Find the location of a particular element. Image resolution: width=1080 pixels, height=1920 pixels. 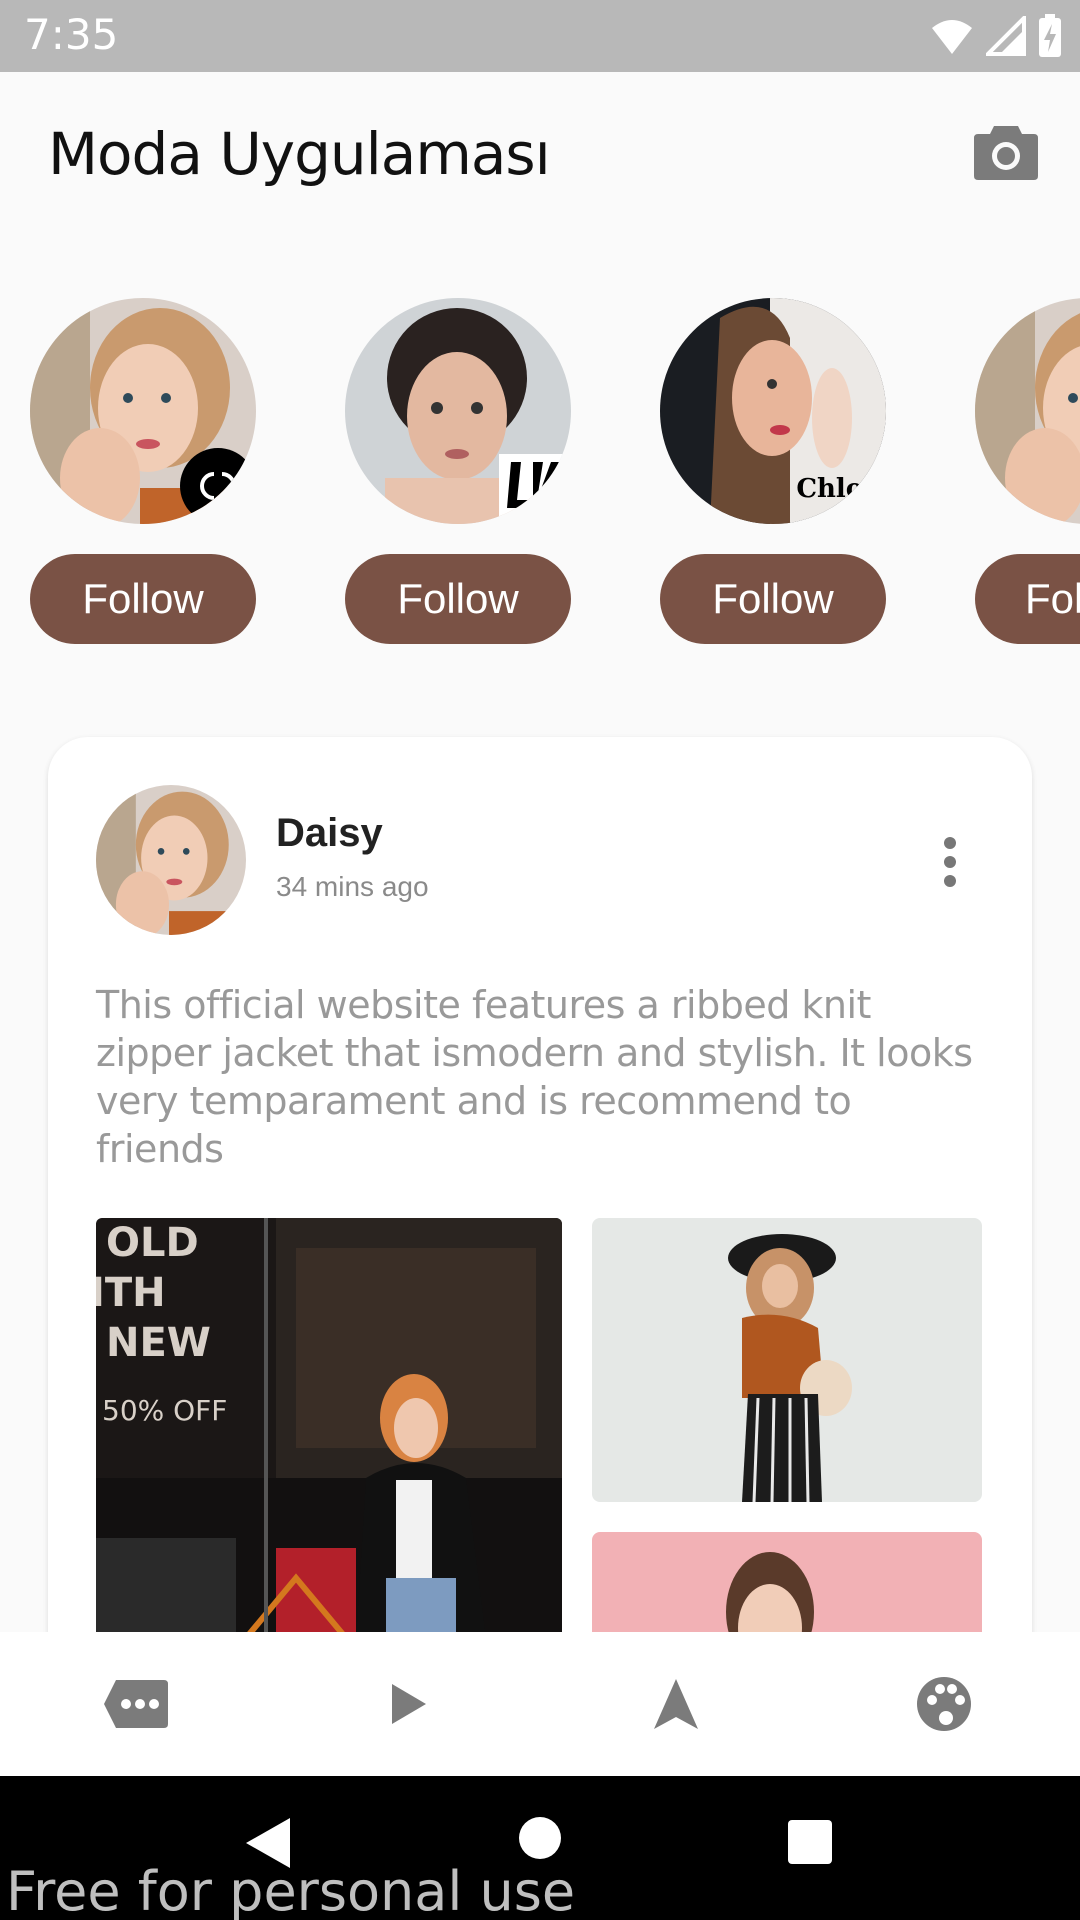

more-vert-icon is located at coordinates (950, 862).